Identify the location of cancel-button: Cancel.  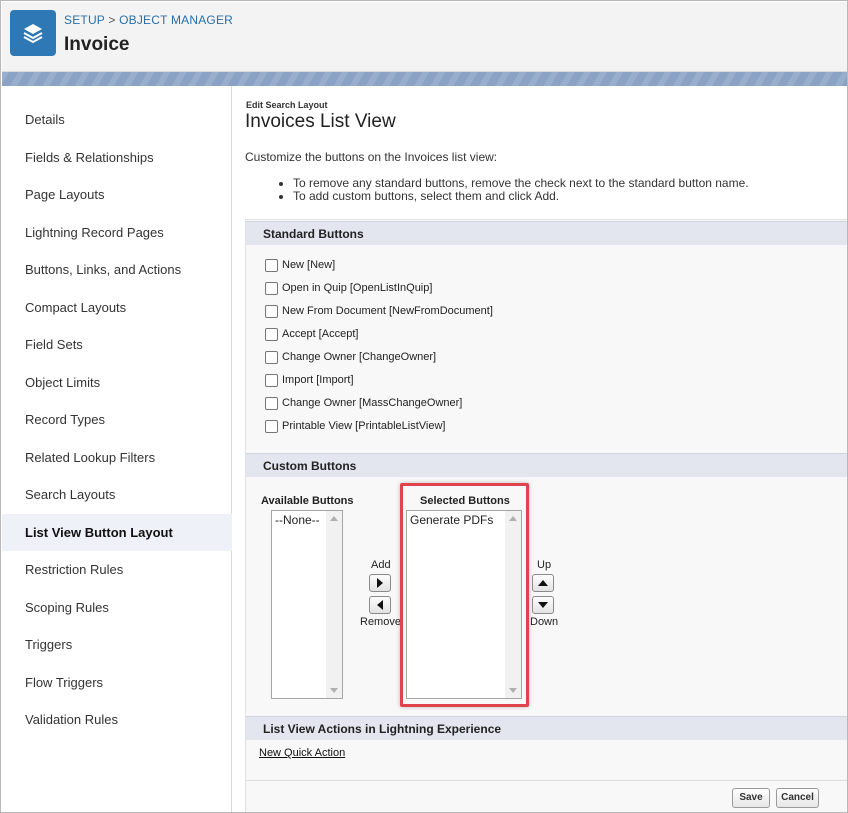
(797, 798).